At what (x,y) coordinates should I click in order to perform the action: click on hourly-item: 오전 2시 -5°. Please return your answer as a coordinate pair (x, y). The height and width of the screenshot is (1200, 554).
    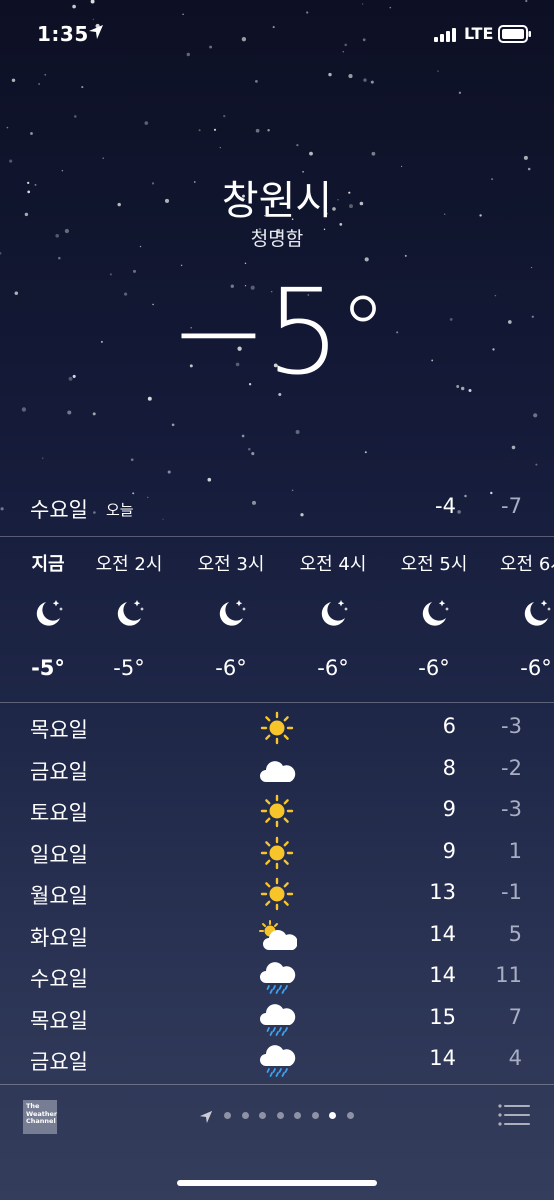
    Looking at the image, I should click on (129, 619).